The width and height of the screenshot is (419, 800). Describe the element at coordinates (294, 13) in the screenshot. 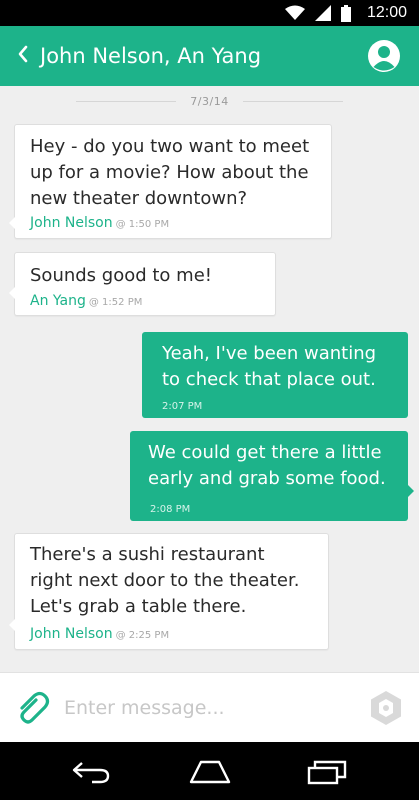

I see `wifi-icon` at that location.